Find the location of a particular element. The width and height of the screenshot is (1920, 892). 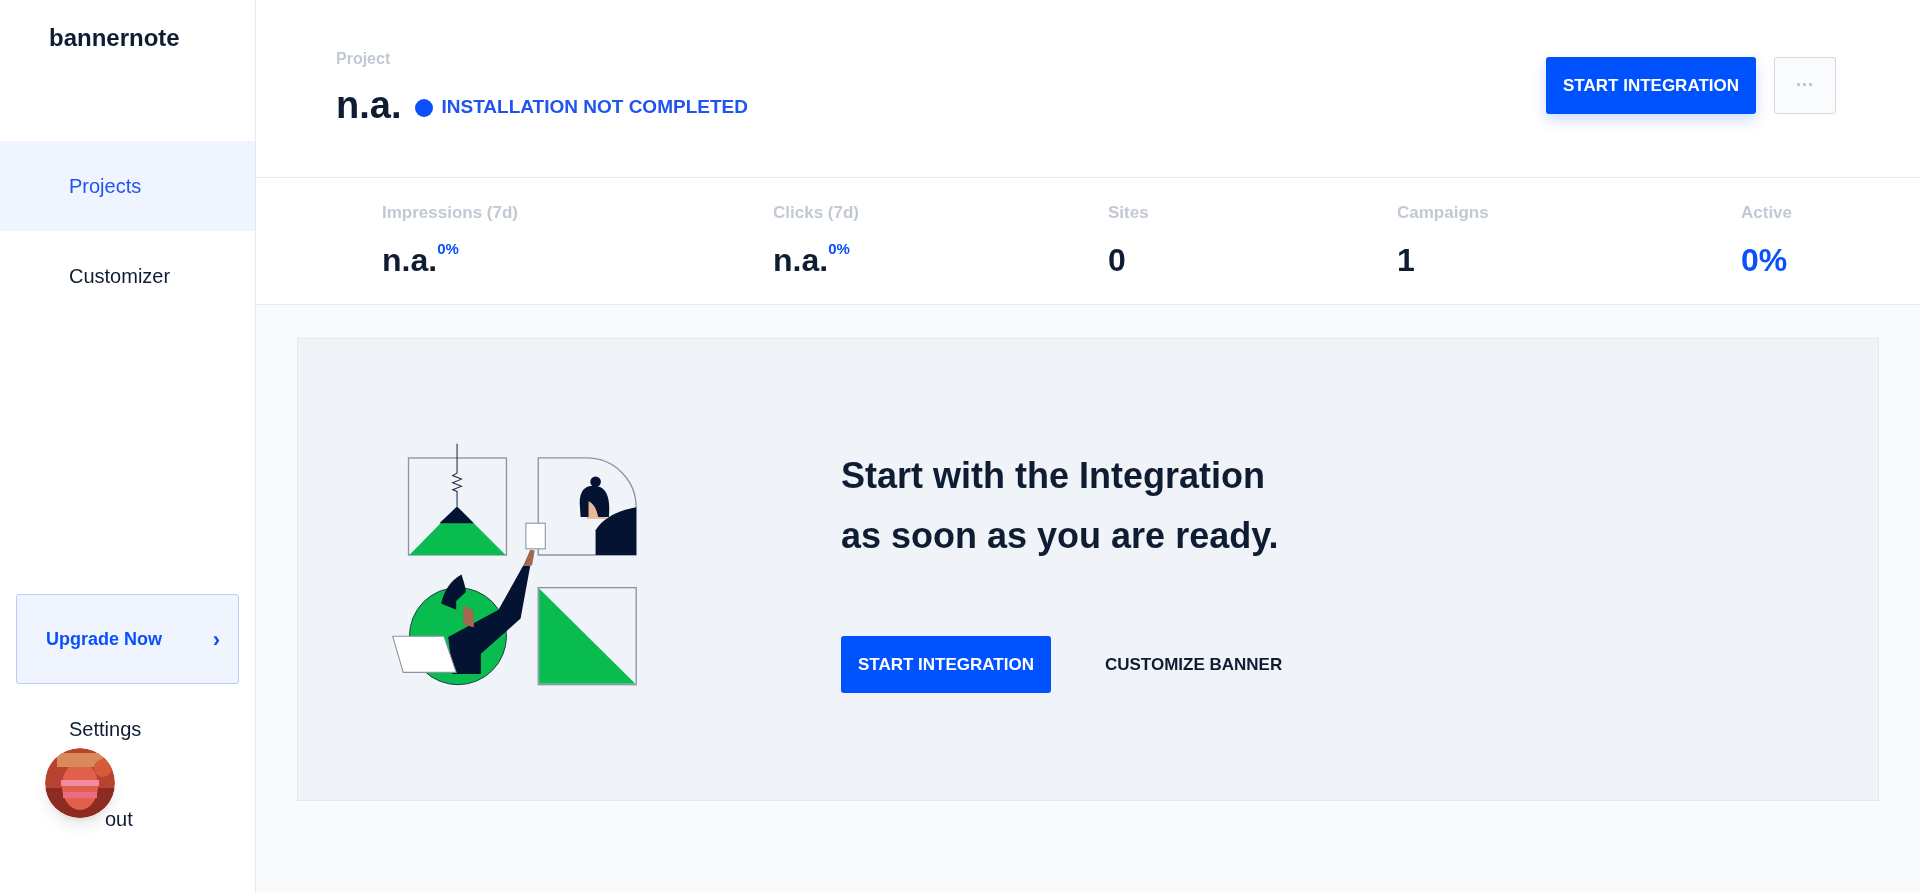

stat-value: 1 is located at coordinates (1406, 260).